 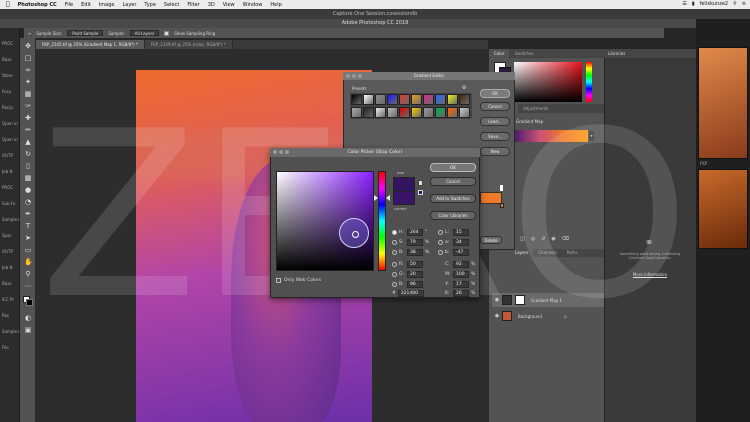 What do you see at coordinates (167, 33) in the screenshot?
I see `show-ring-checkbox` at bounding box center [167, 33].